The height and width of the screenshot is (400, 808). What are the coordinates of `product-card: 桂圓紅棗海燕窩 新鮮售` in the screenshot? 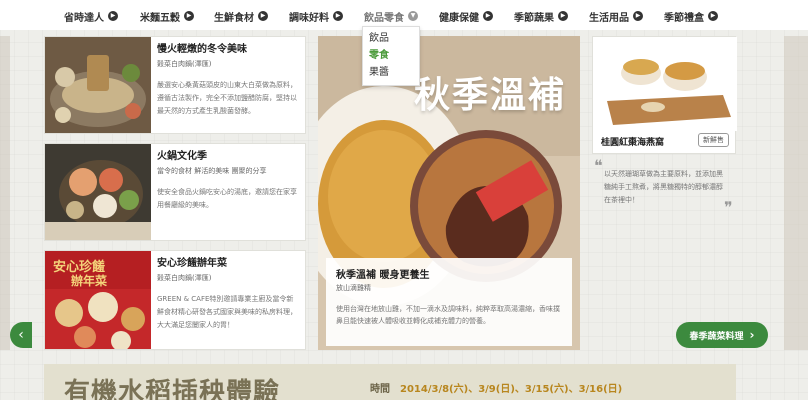 It's located at (664, 95).